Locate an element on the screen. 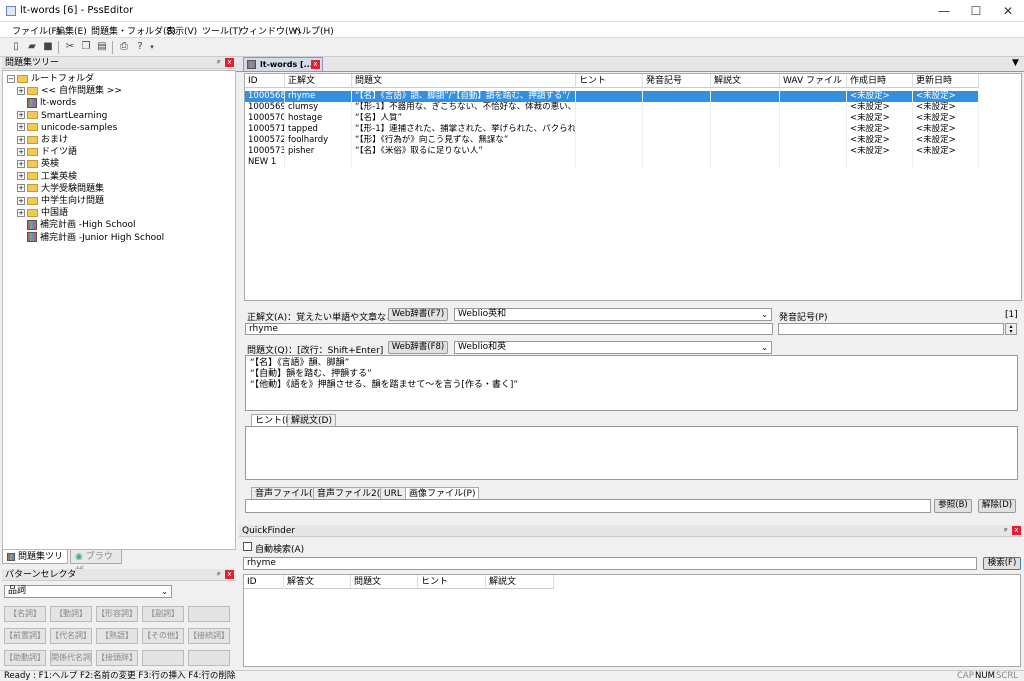 The width and height of the screenshot is (1024, 681). tree-node: + おまけ is located at coordinates (42, 140).